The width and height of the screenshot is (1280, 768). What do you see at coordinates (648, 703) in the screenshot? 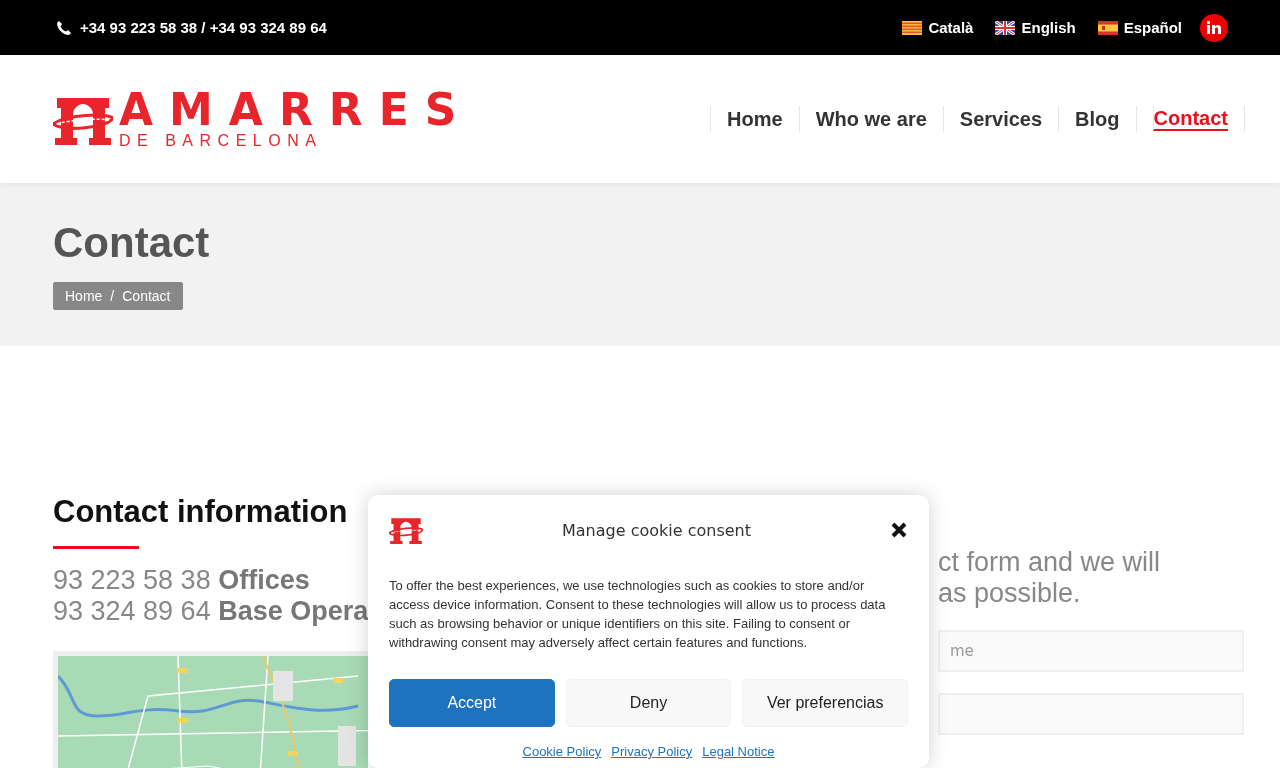
I see `consent-button: Deny` at bounding box center [648, 703].